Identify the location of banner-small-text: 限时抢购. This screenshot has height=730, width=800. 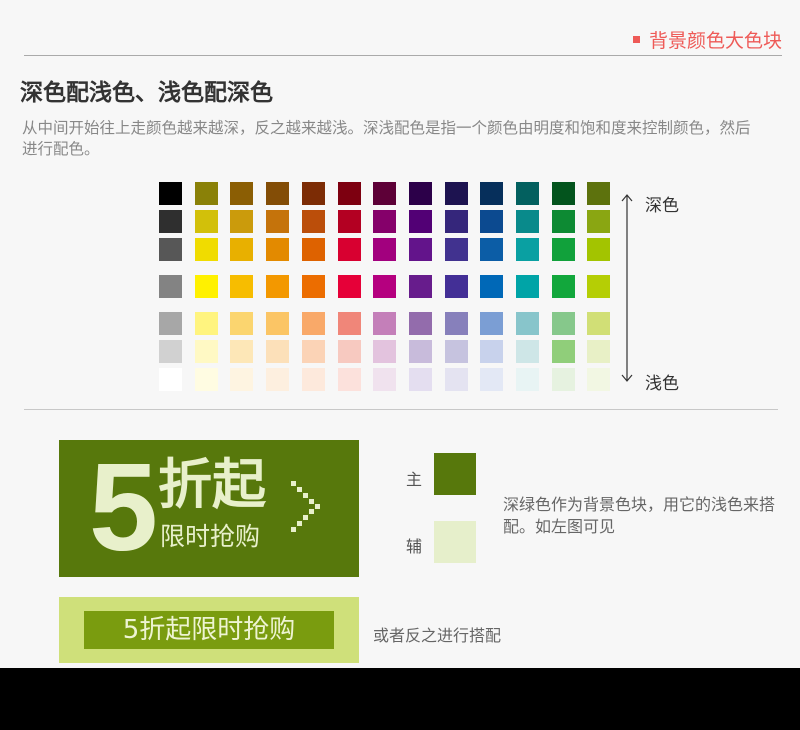
(210, 536).